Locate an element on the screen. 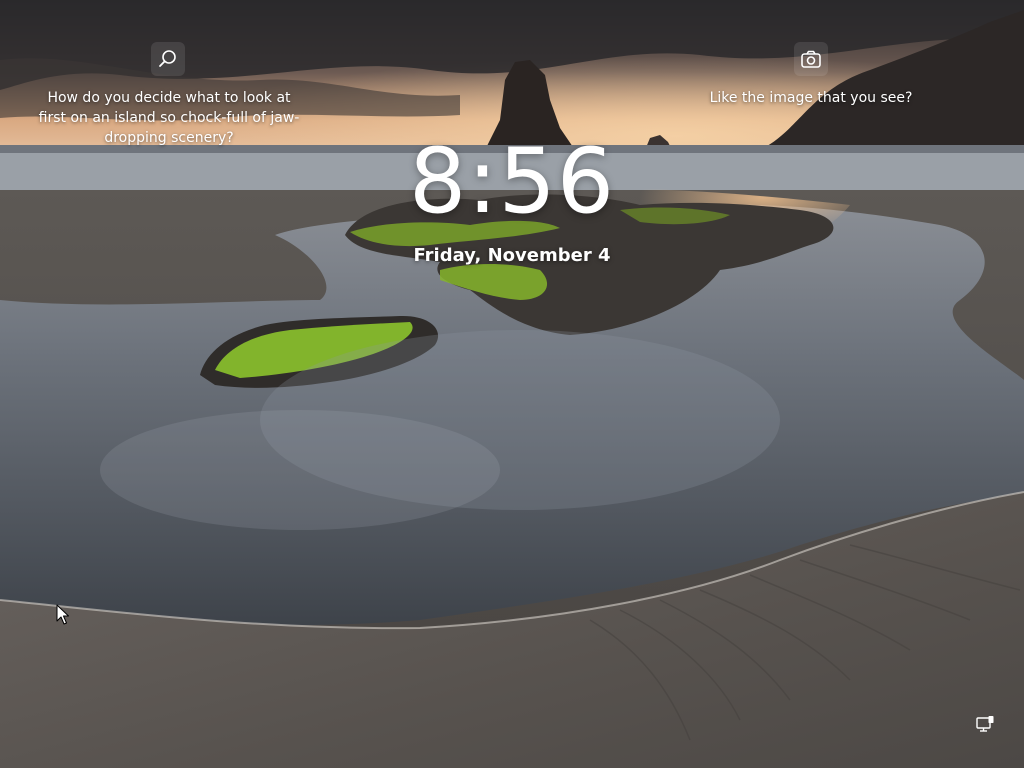 The width and height of the screenshot is (1024, 768). lock-screen-date: Friday, November 4 is located at coordinates (512, 255).